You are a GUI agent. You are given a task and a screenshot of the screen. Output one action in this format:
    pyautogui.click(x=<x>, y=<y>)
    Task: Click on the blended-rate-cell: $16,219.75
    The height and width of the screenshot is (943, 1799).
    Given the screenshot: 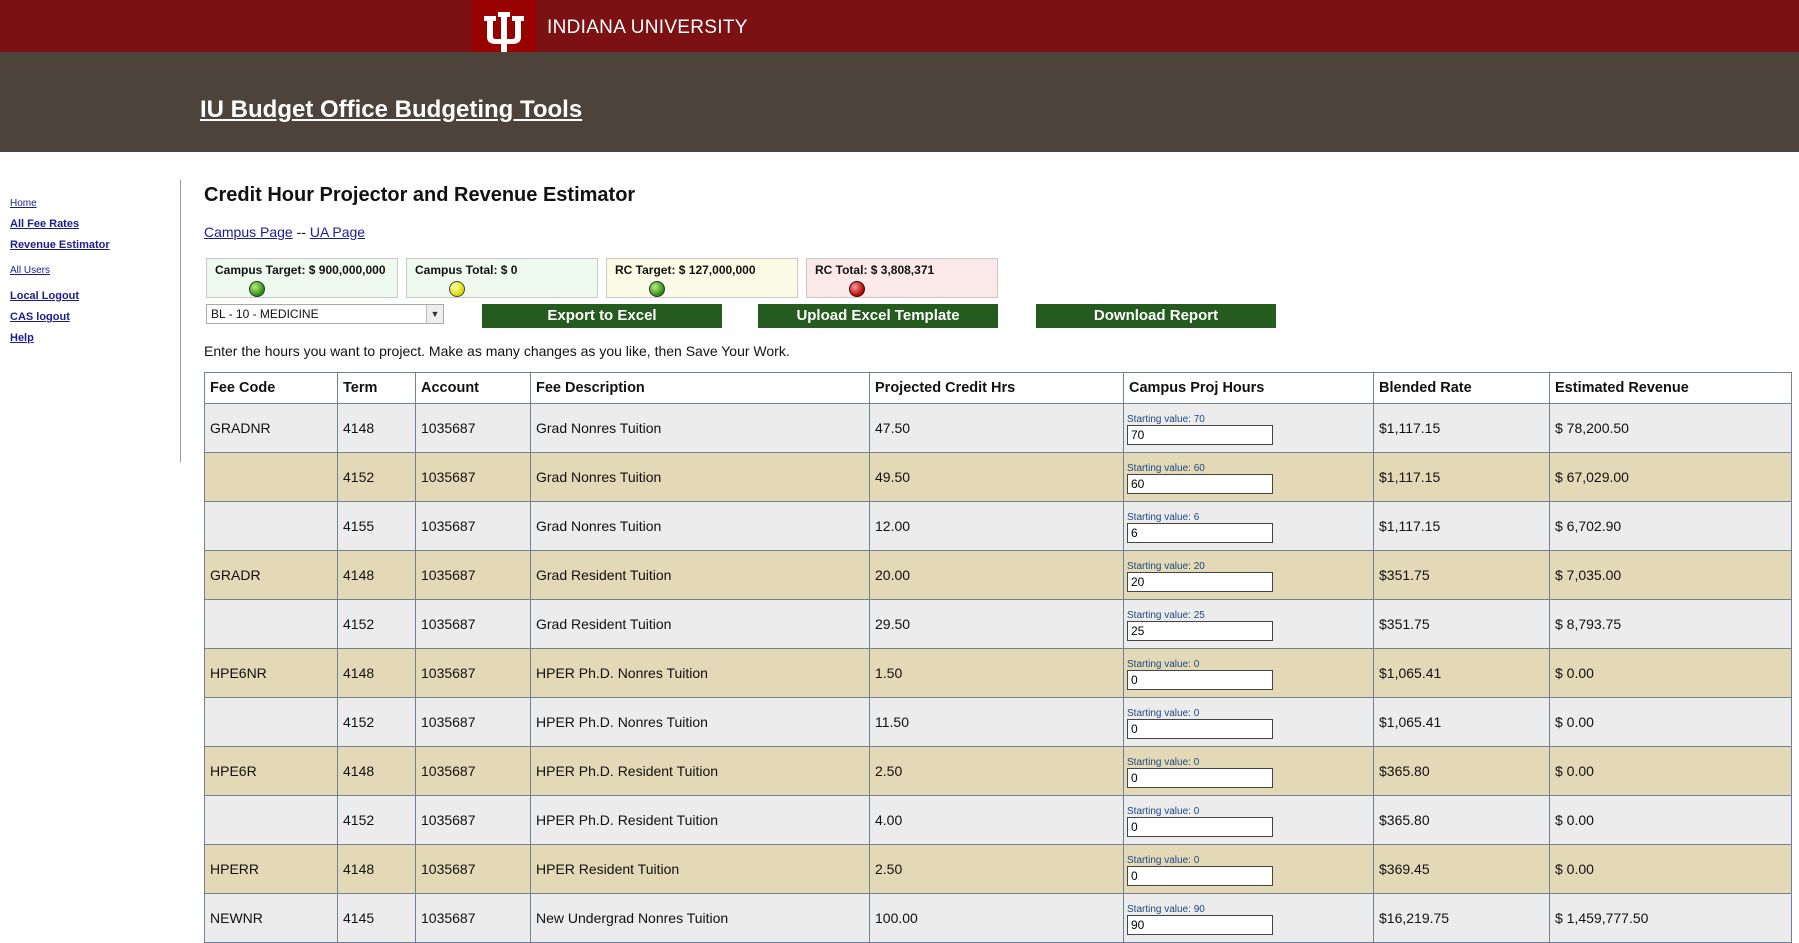 What is the action you would take?
    pyautogui.click(x=1461, y=918)
    